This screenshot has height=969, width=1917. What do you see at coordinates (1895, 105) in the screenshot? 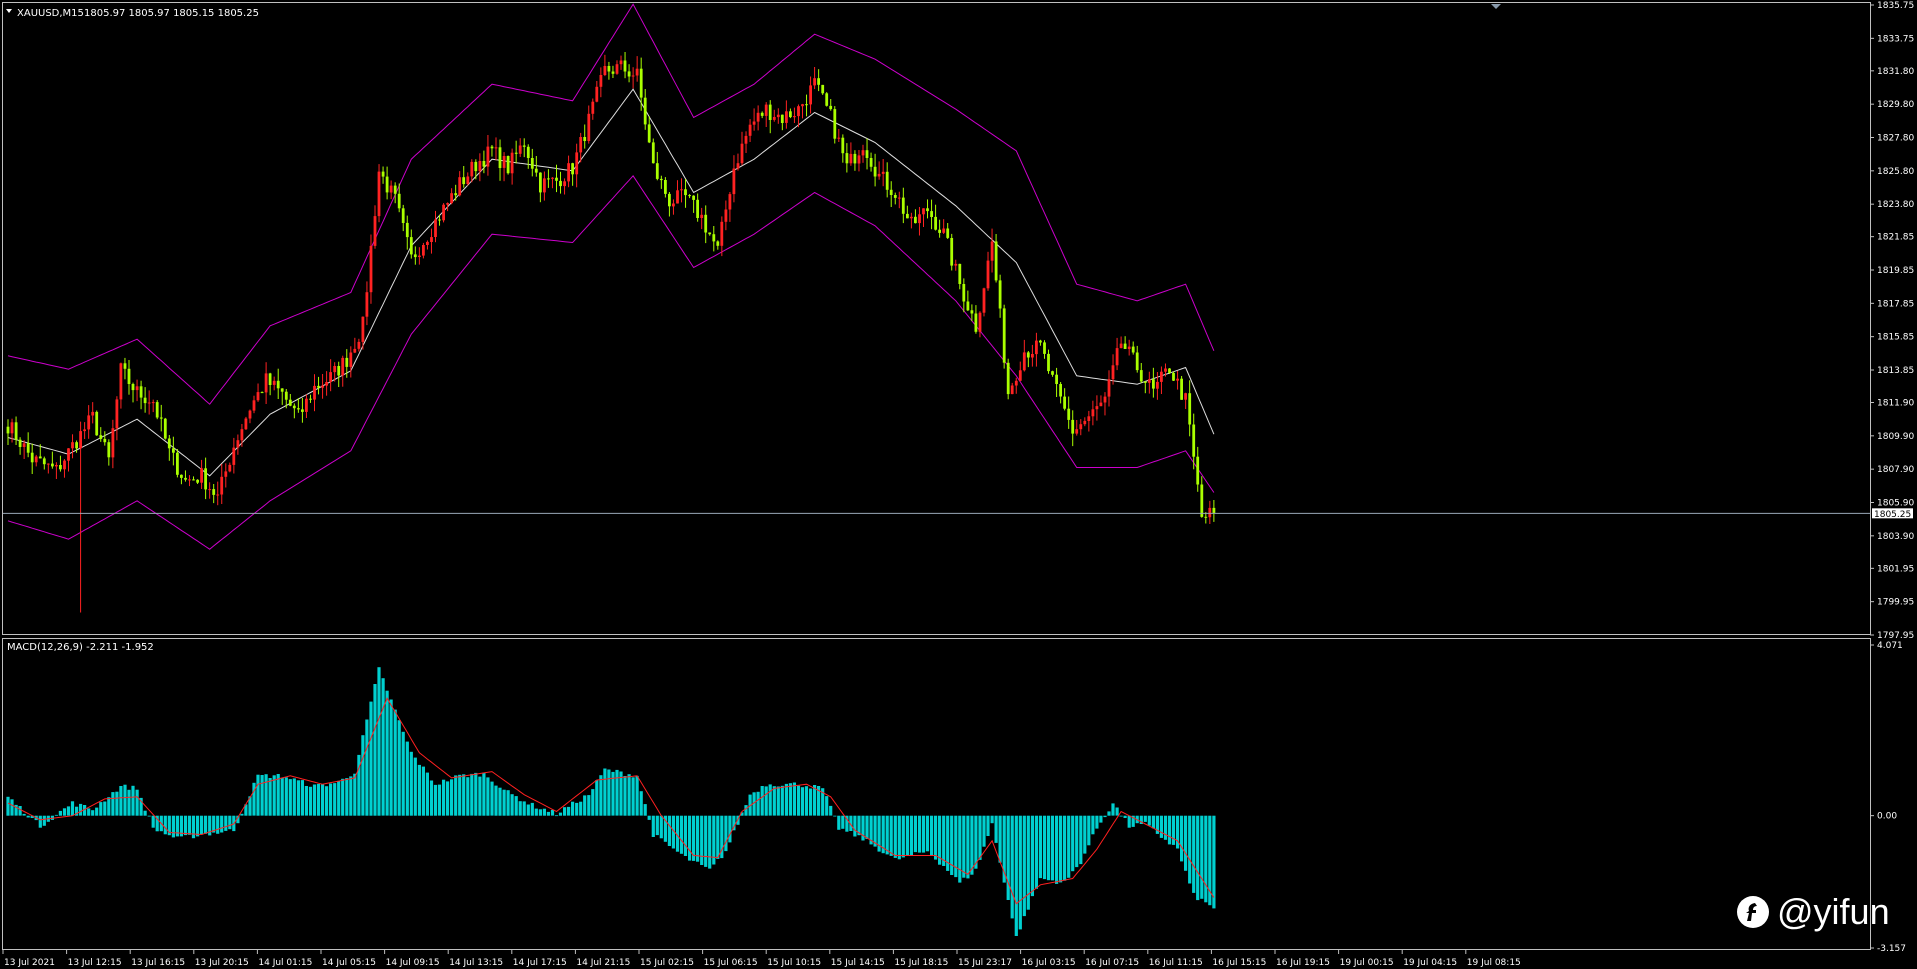
I see `price-tick-label: 1829.80` at bounding box center [1895, 105].